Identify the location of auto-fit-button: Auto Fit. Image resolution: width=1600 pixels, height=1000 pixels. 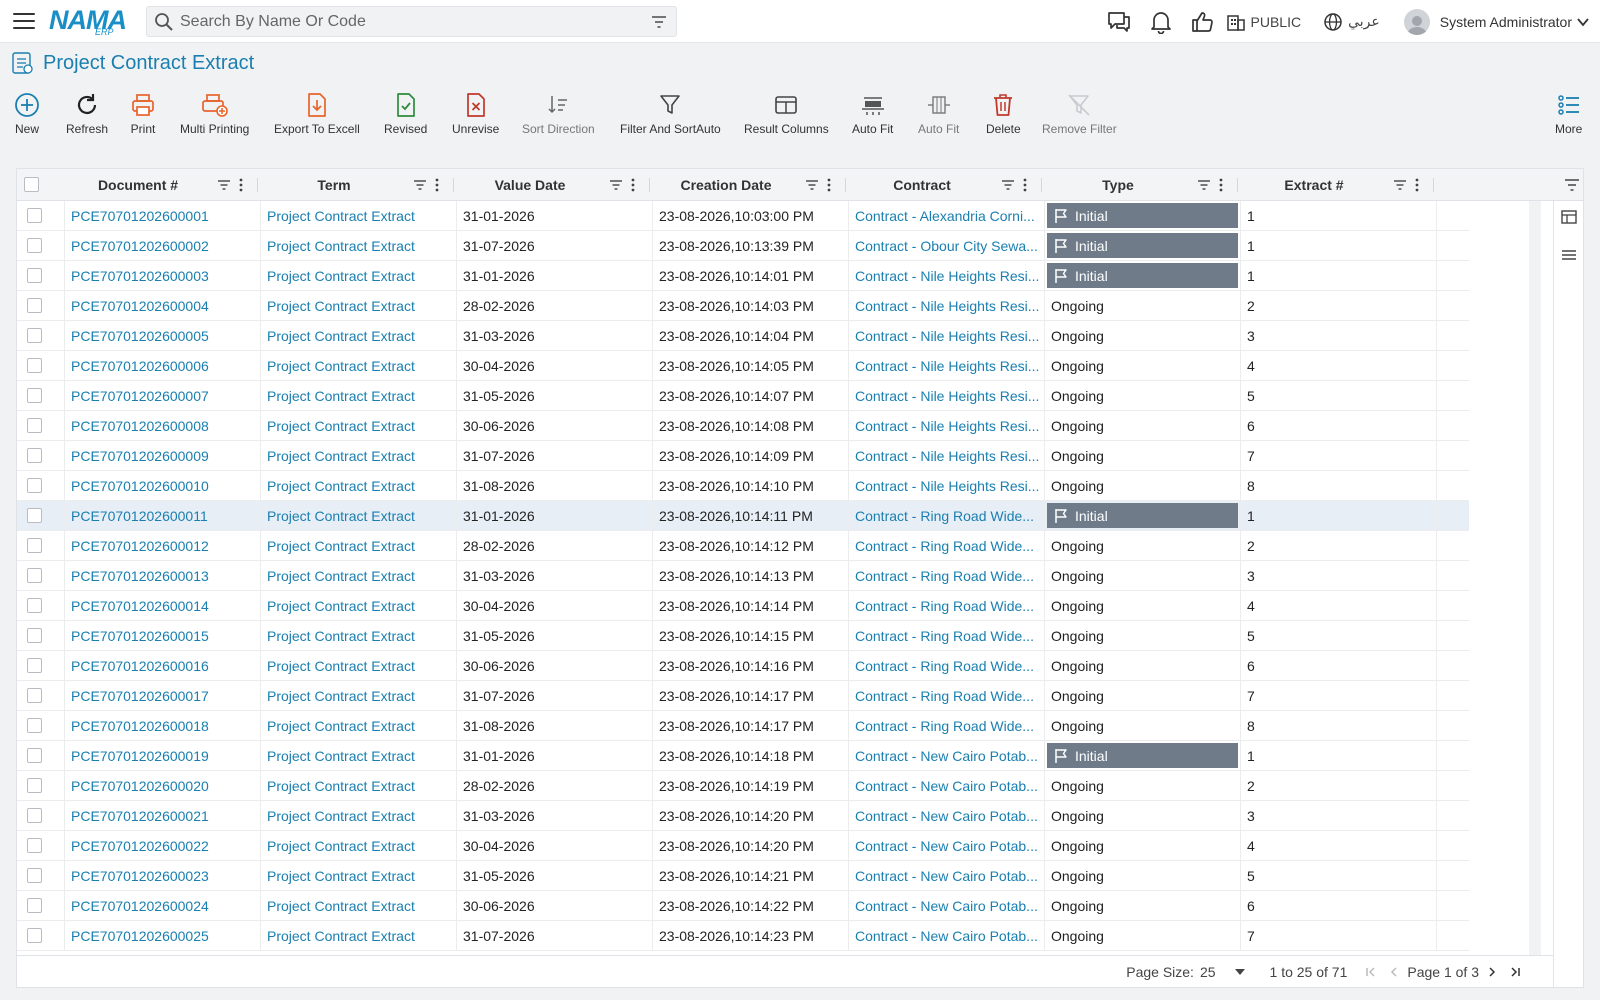
(872, 114).